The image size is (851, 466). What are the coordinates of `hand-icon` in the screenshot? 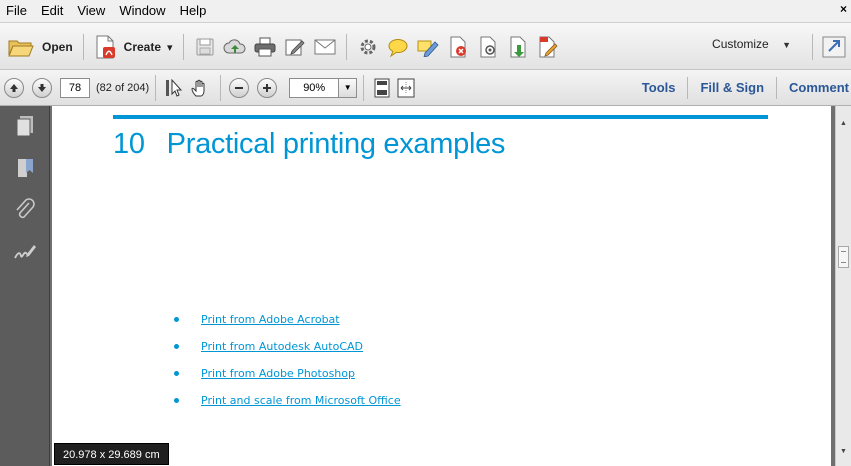 It's located at (198, 87).